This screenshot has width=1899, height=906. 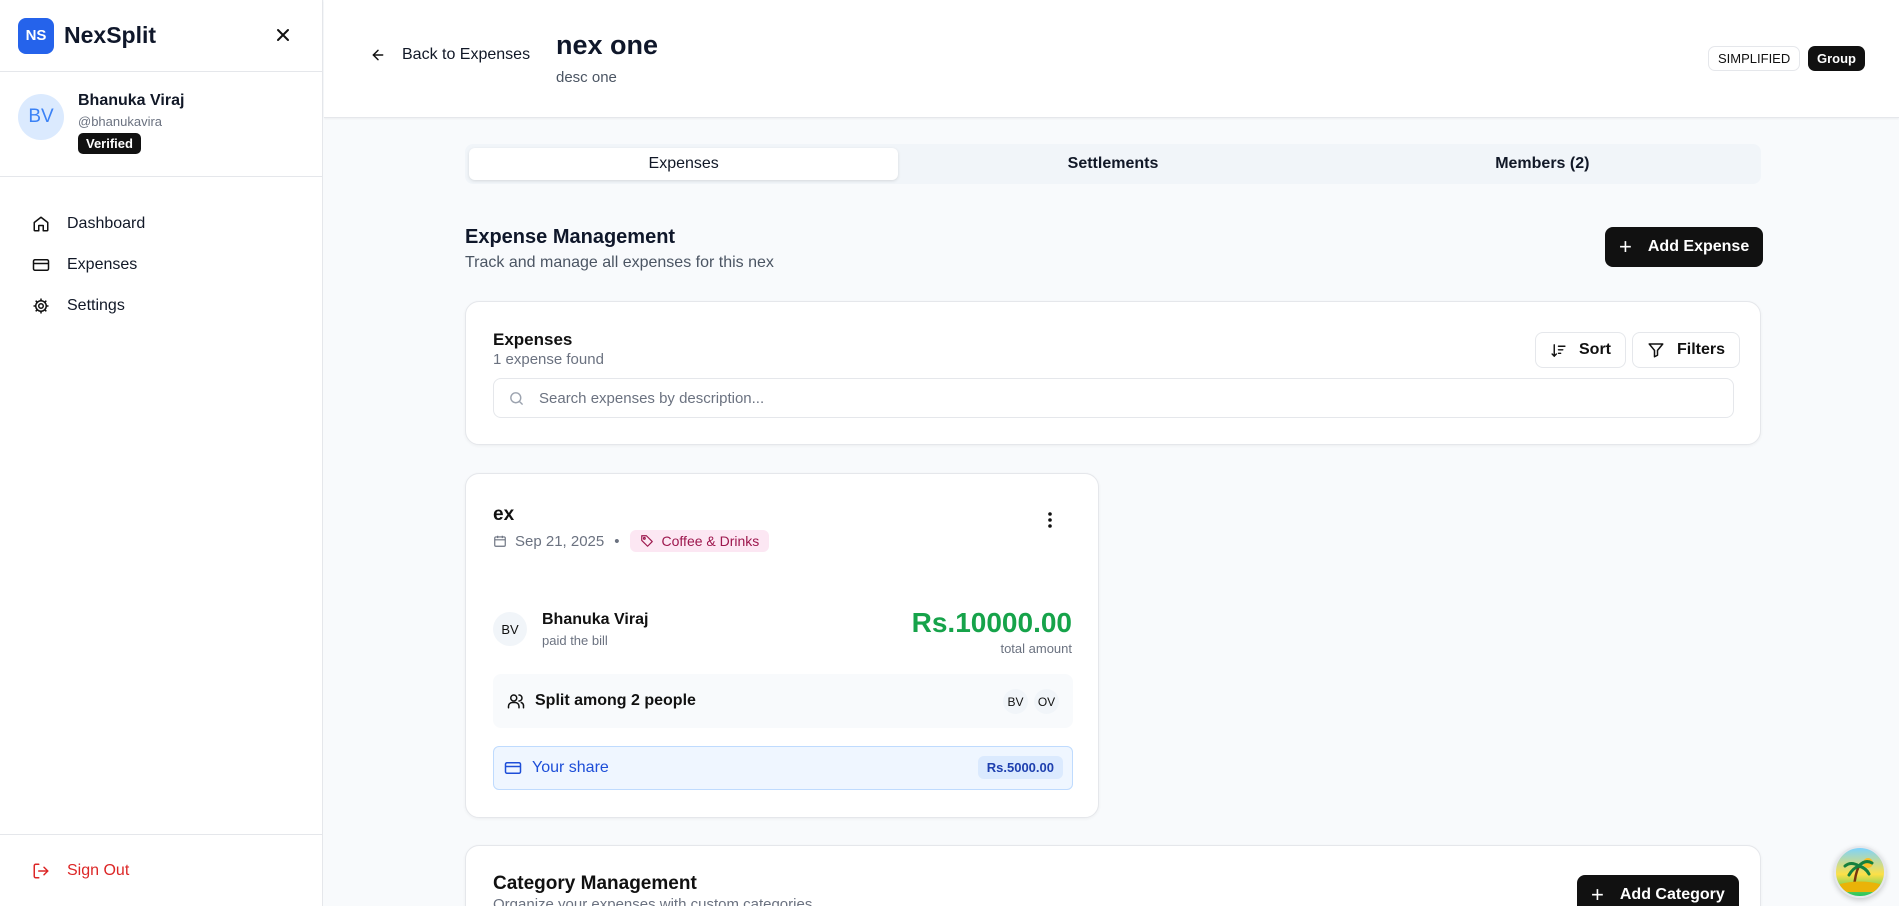 I want to click on category-label: Coffee & Drinks, so click(x=710, y=541).